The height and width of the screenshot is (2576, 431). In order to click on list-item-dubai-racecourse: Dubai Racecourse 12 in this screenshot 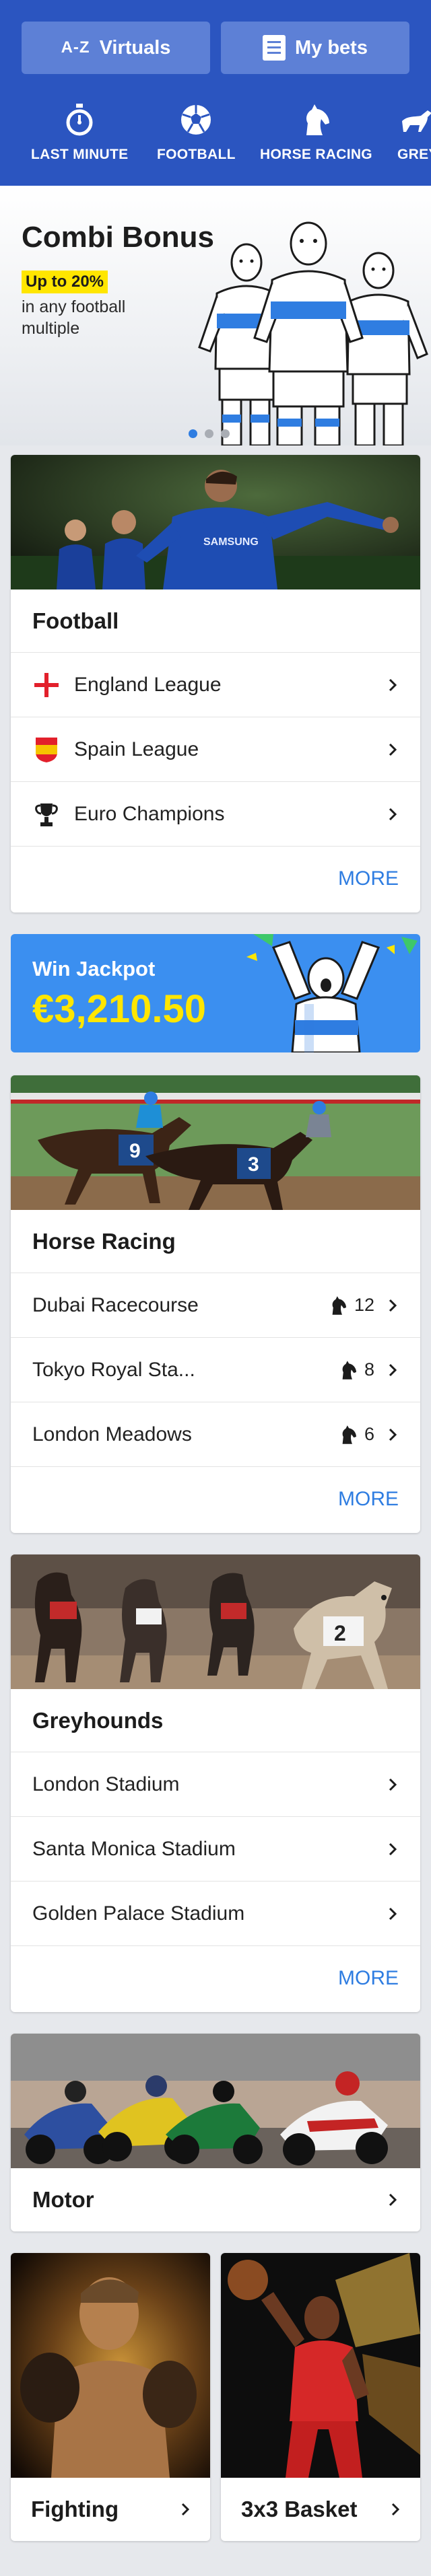, I will do `click(215, 1305)`.